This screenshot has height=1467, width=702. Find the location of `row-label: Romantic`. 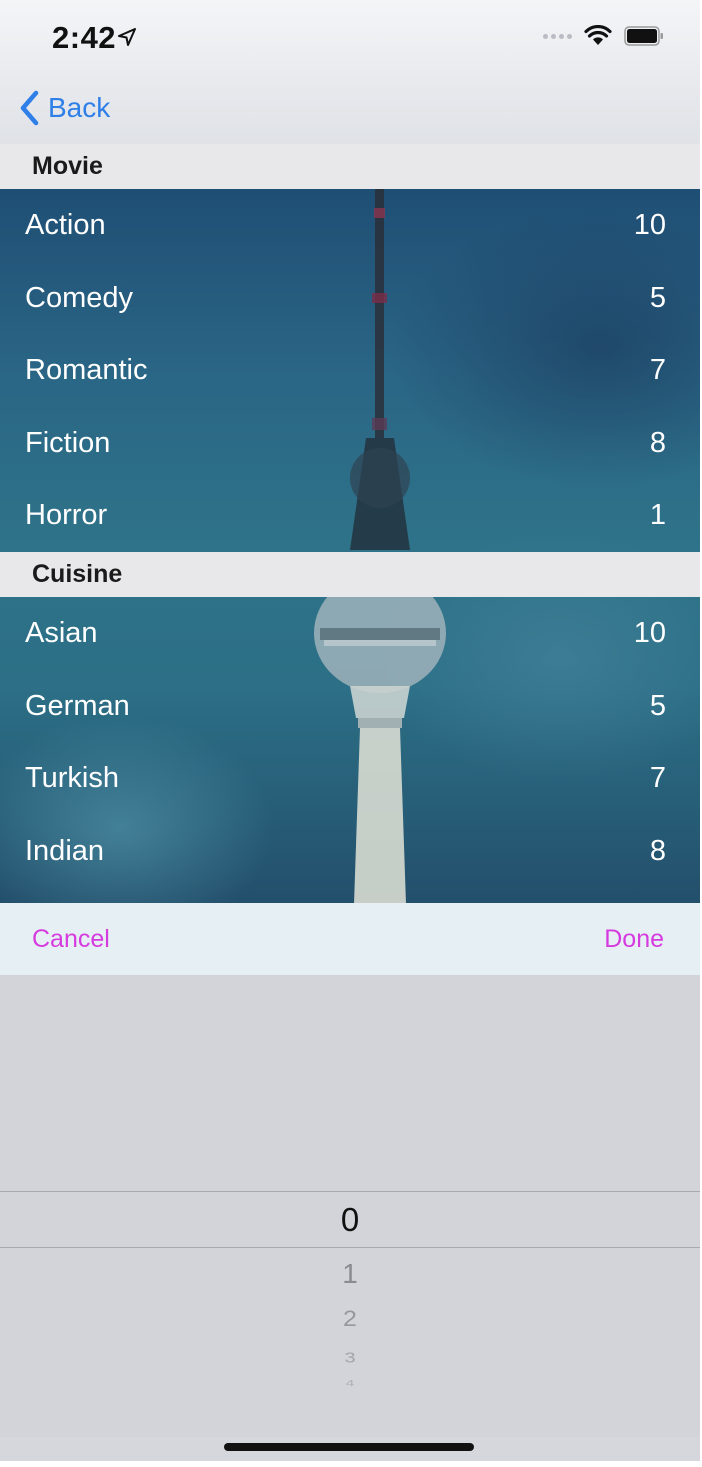

row-label: Romantic is located at coordinates (86, 369).